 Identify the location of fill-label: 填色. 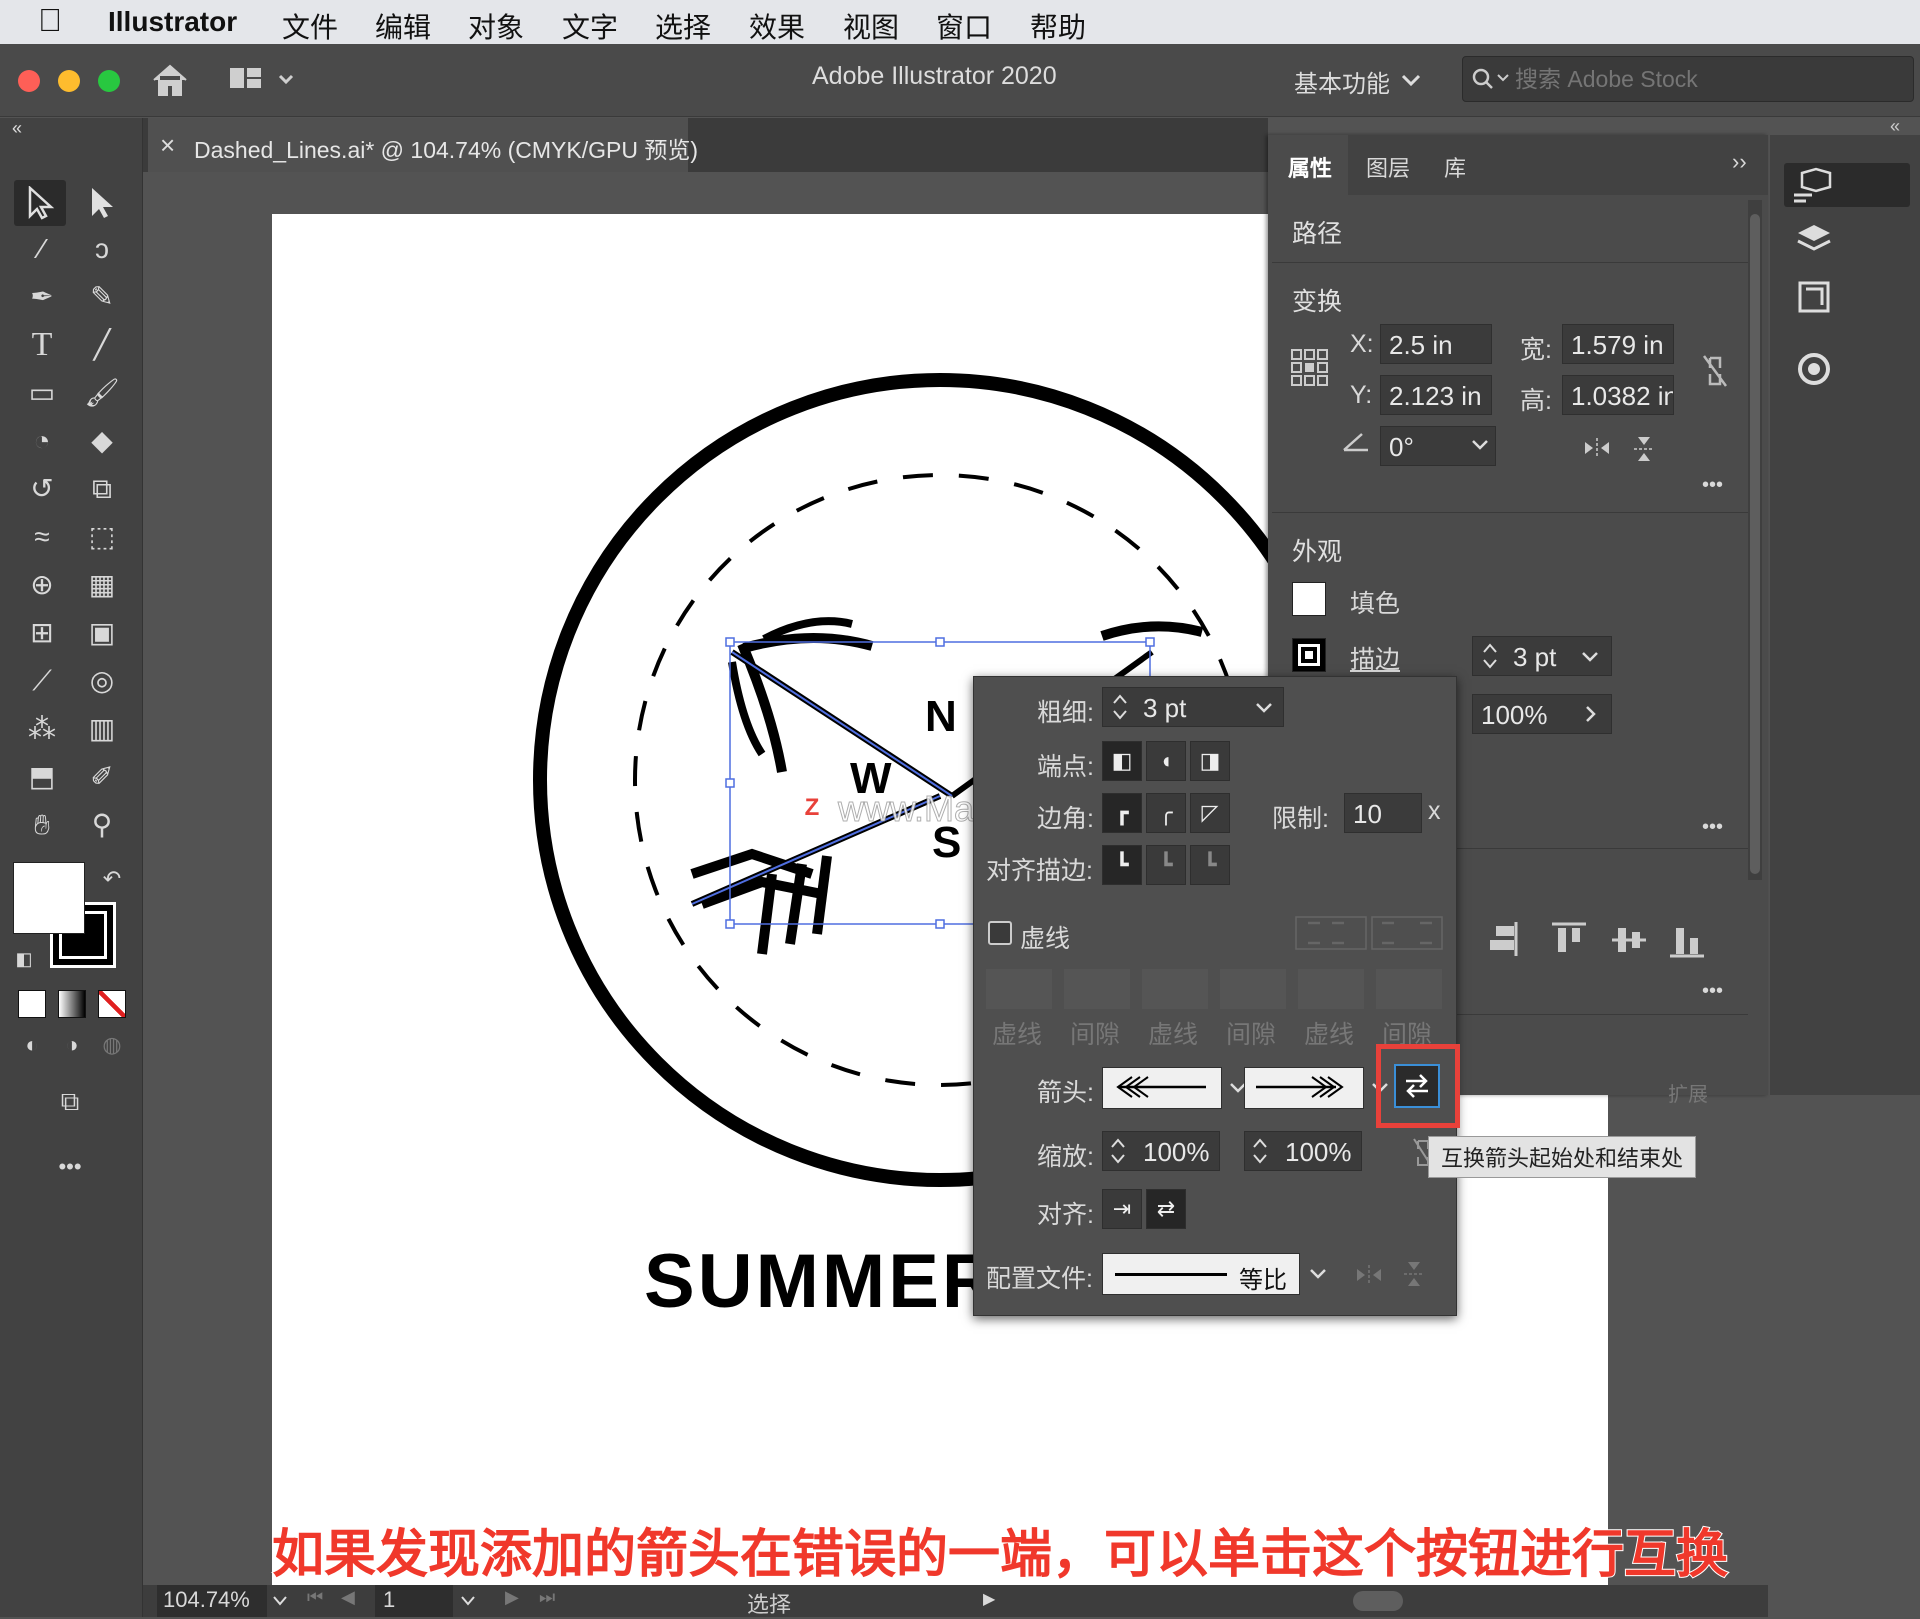
(1375, 602).